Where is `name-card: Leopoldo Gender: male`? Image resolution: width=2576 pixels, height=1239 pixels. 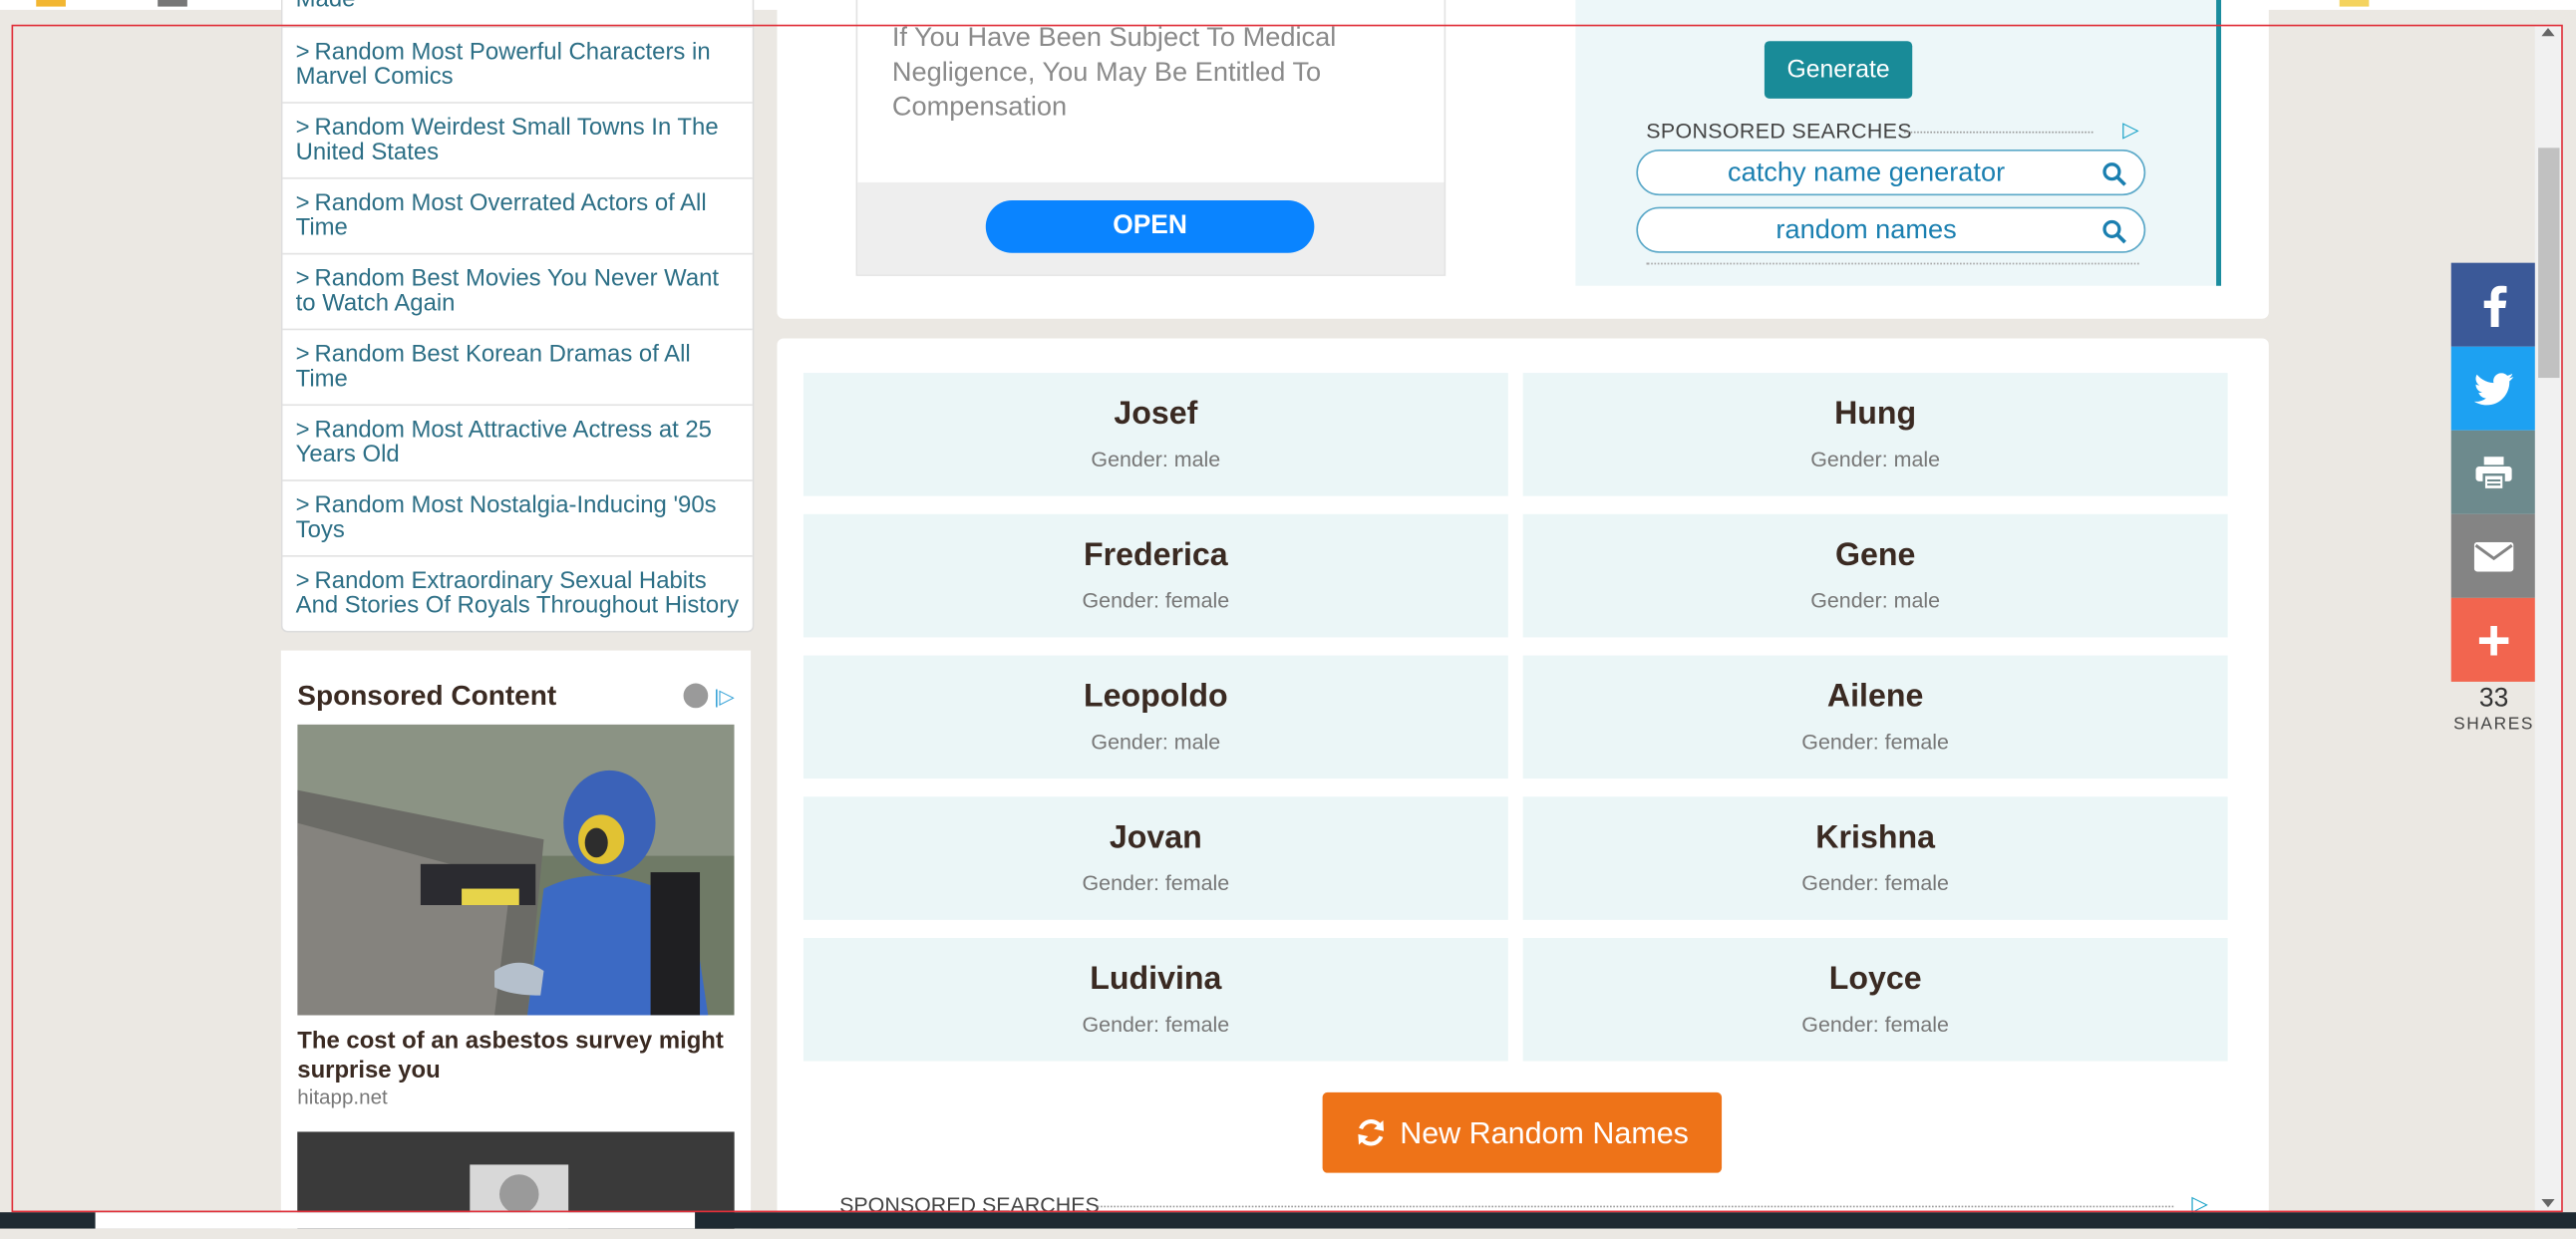
name-card: Leopoldo Gender: male is located at coordinates (1155, 717).